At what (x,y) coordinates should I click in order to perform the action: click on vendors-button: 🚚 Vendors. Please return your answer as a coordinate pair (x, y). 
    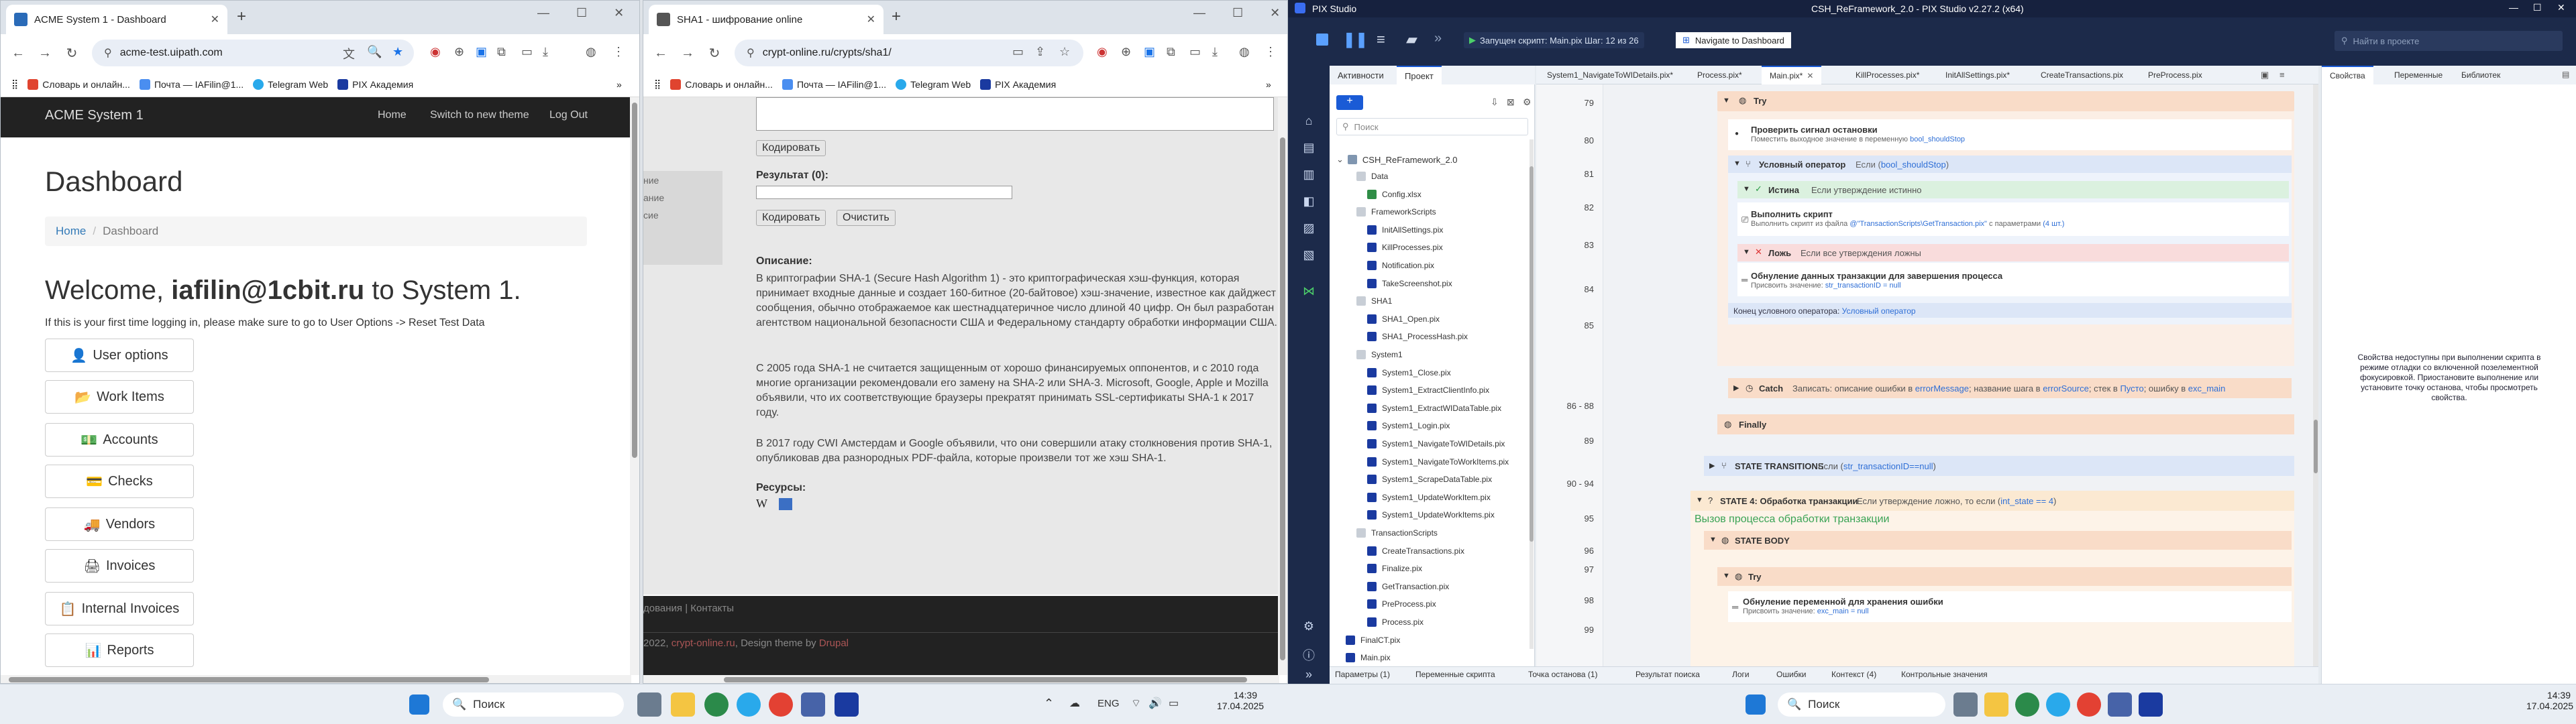
    Looking at the image, I should click on (119, 524).